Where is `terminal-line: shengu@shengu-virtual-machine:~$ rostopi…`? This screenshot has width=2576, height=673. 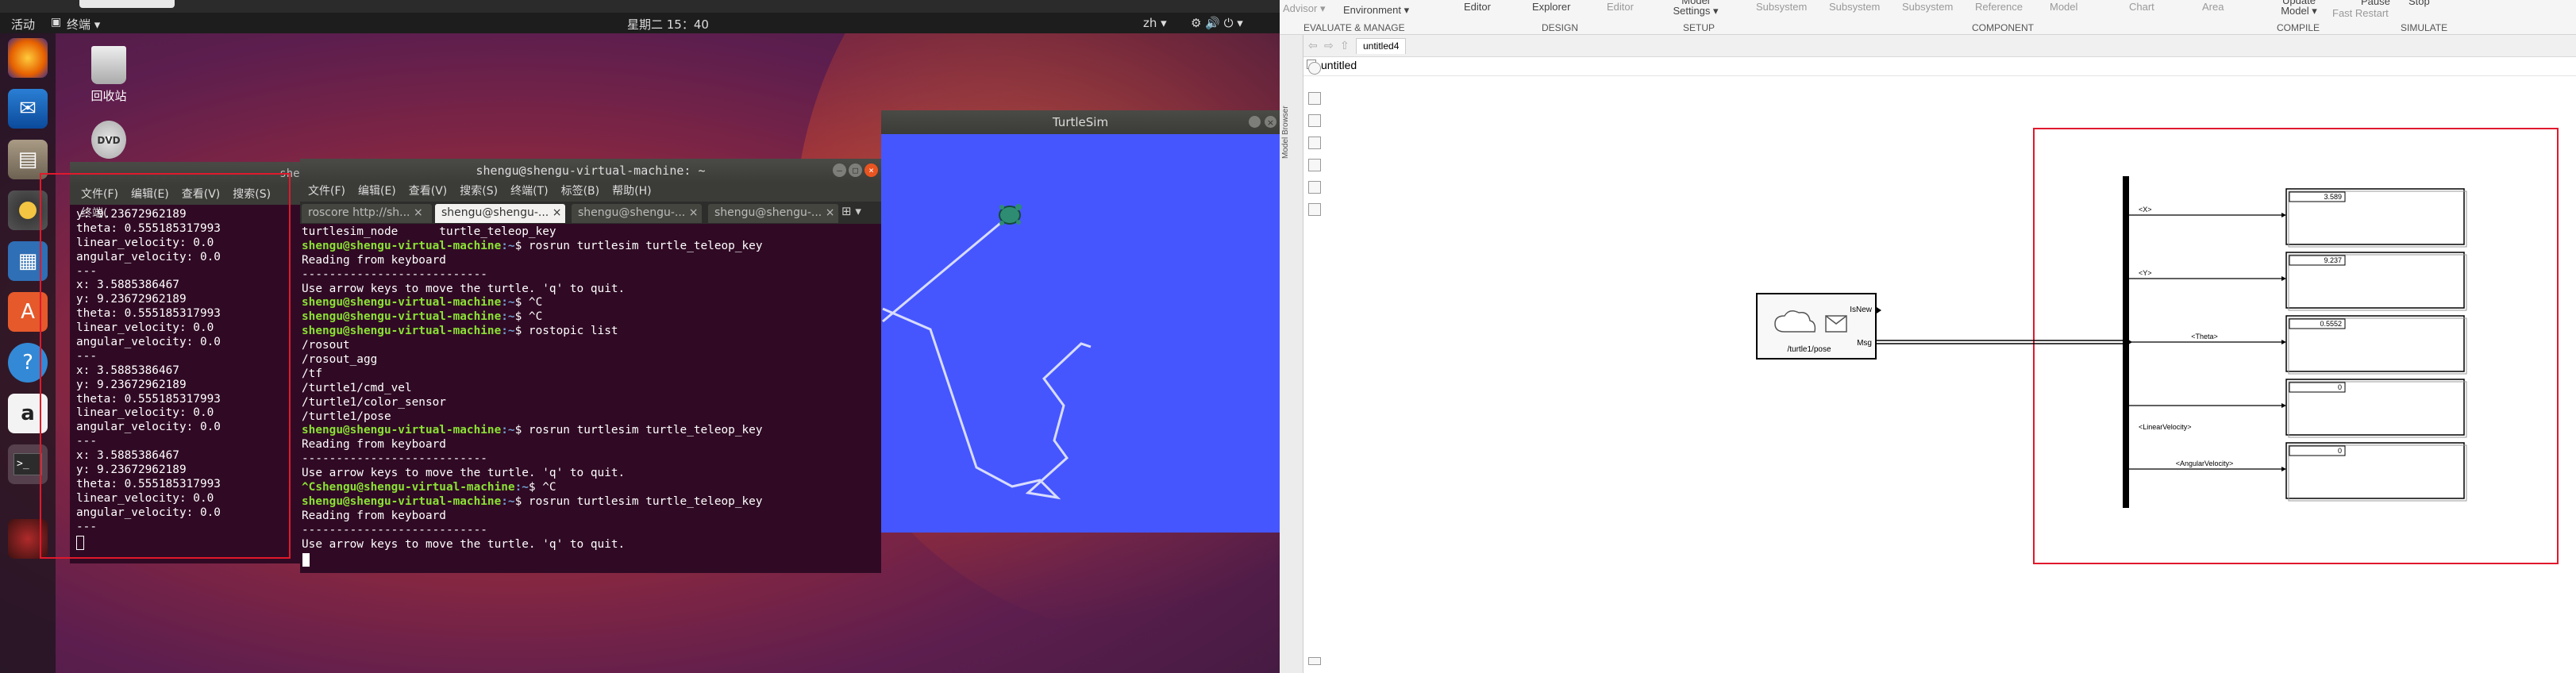
terminal-line: shengu@shengu-virtual-machine:~$ rostopi… is located at coordinates (532, 332).